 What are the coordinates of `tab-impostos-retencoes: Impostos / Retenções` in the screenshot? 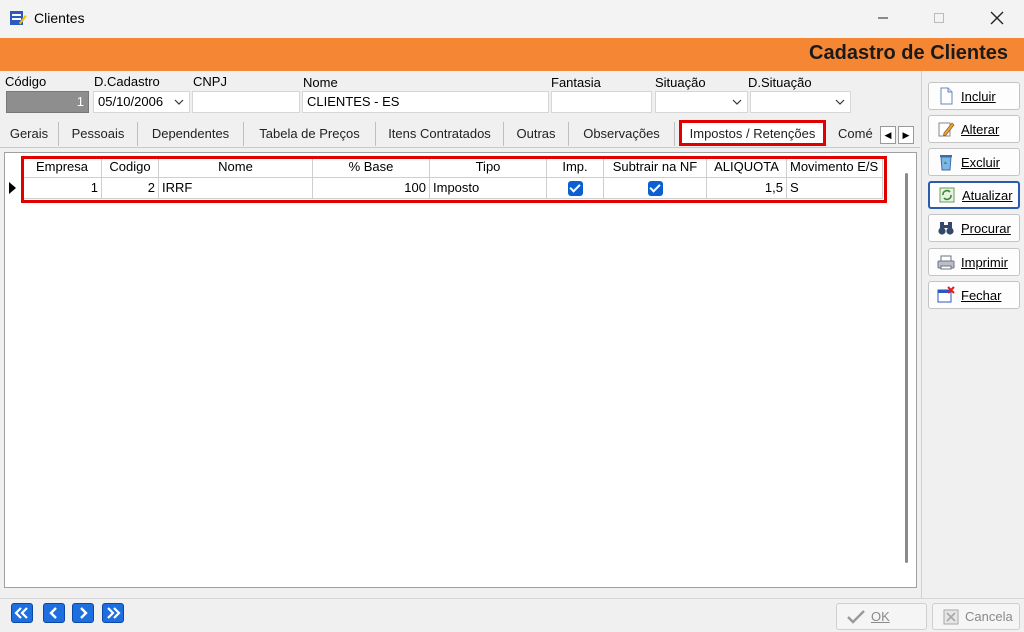 It's located at (752, 133).